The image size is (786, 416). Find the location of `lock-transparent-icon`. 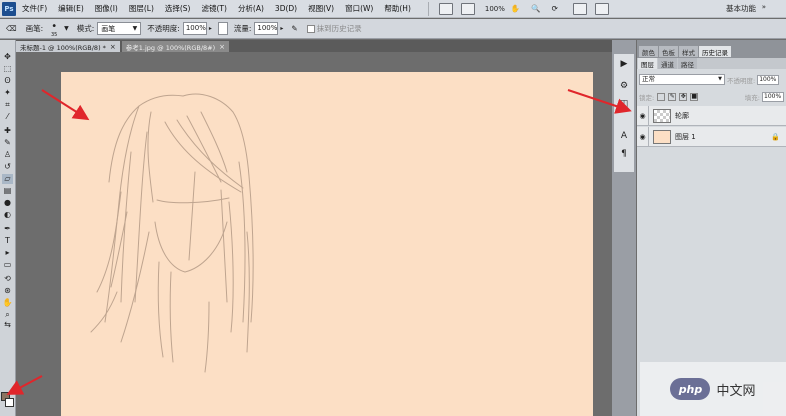

lock-transparent-icon is located at coordinates (661, 96).